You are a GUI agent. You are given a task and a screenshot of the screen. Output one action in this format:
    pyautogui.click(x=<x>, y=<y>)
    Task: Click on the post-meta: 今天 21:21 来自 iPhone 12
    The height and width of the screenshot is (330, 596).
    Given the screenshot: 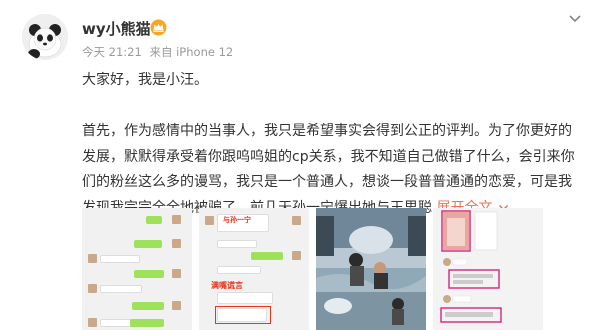 What is the action you would take?
    pyautogui.click(x=159, y=52)
    